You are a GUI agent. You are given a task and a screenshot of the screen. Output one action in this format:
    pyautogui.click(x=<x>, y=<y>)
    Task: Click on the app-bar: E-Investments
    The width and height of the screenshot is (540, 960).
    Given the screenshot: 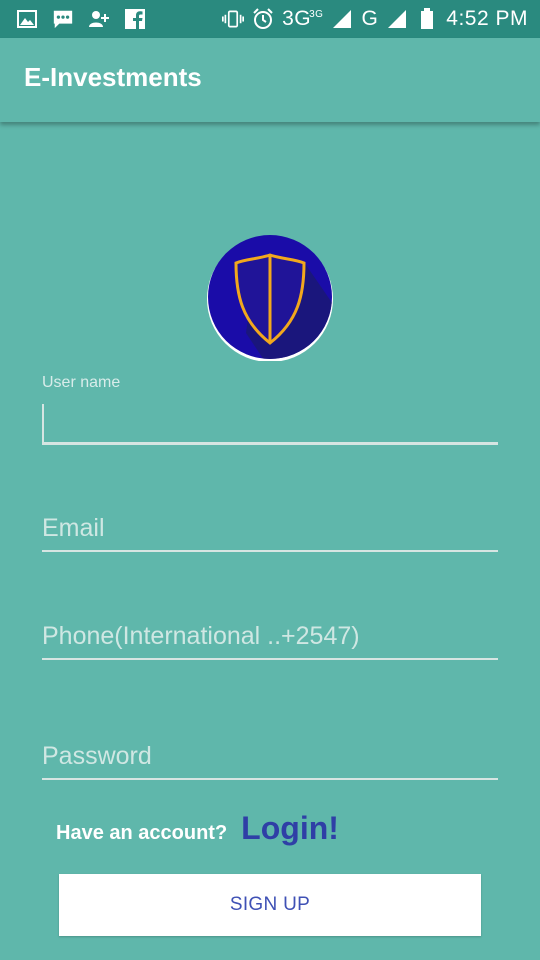 What is the action you would take?
    pyautogui.click(x=270, y=80)
    